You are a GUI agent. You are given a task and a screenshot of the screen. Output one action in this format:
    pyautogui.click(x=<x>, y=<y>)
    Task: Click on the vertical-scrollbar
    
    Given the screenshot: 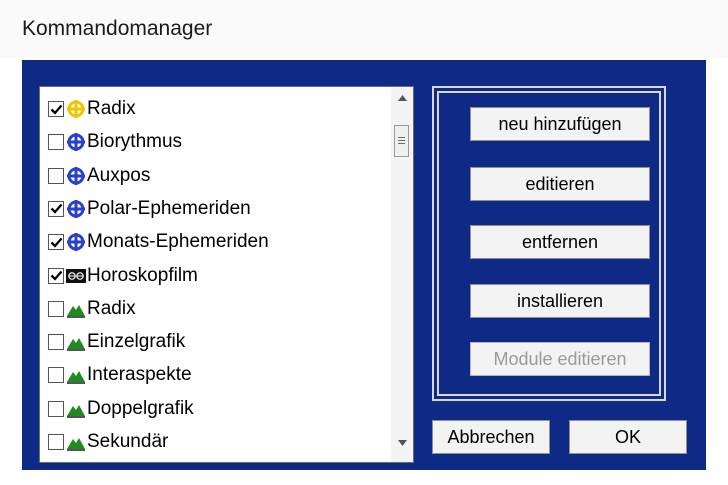 What is the action you would take?
    pyautogui.click(x=402, y=274)
    